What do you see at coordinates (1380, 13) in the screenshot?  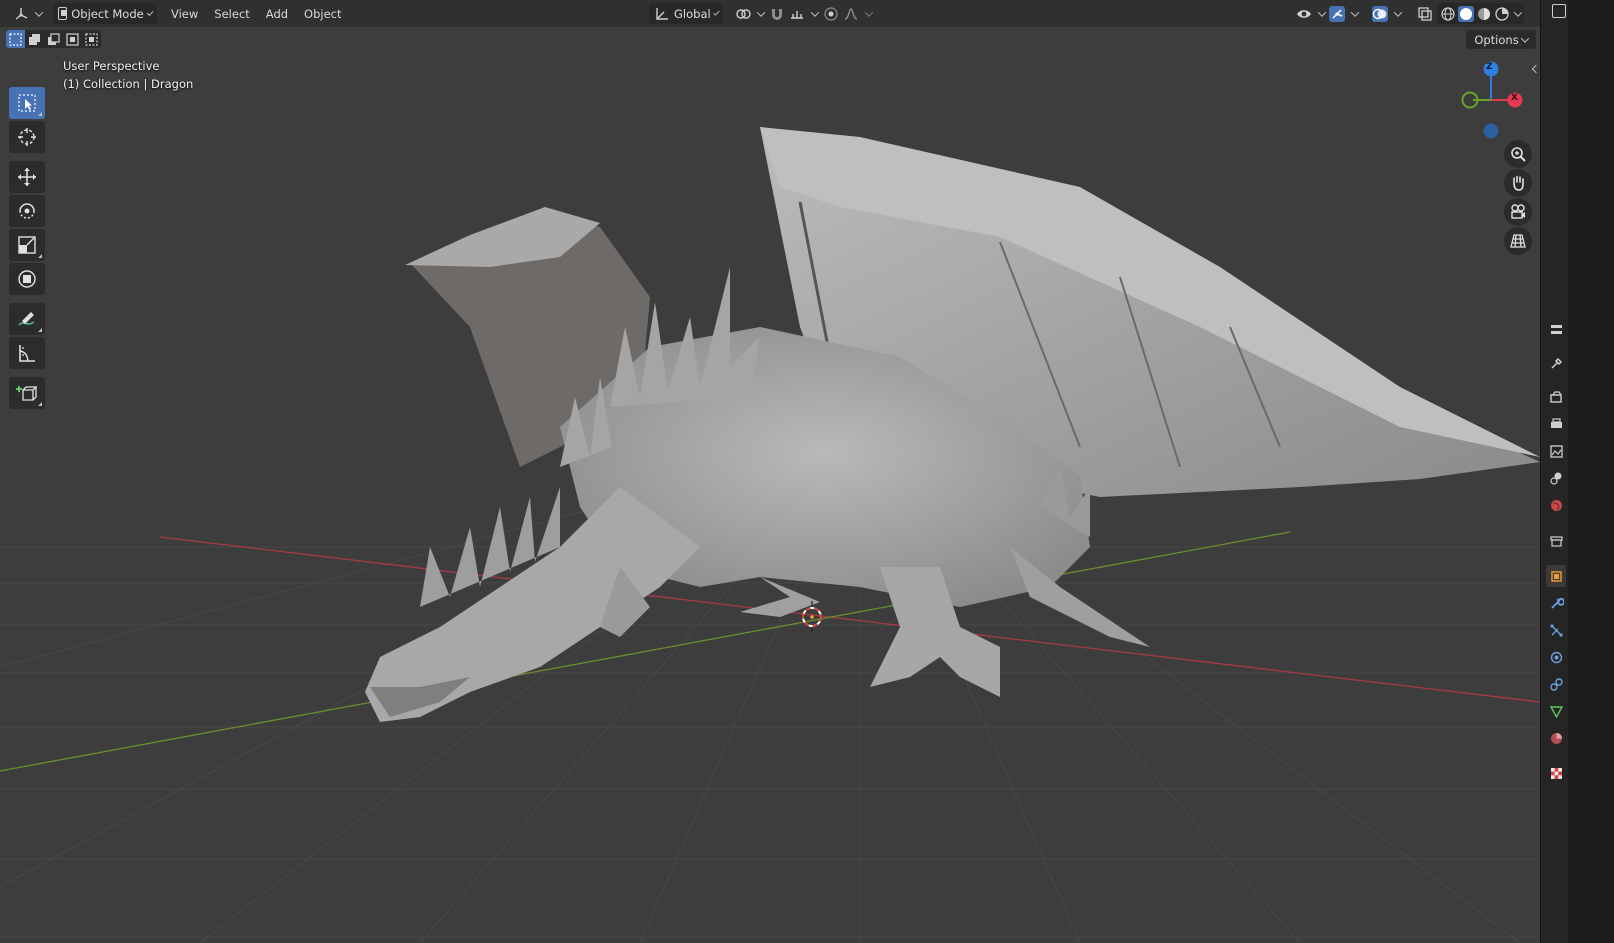 I see `overlays-icon` at bounding box center [1380, 13].